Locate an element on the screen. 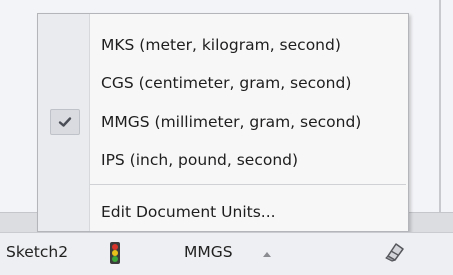 This screenshot has height=275, width=453. up-arrow-icon is located at coordinates (267, 254).